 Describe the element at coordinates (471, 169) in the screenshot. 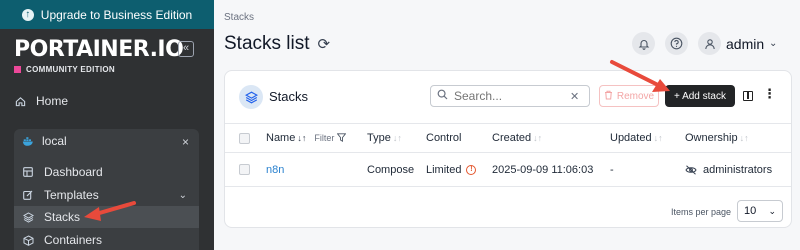

I see `warning-info-icon: !` at that location.